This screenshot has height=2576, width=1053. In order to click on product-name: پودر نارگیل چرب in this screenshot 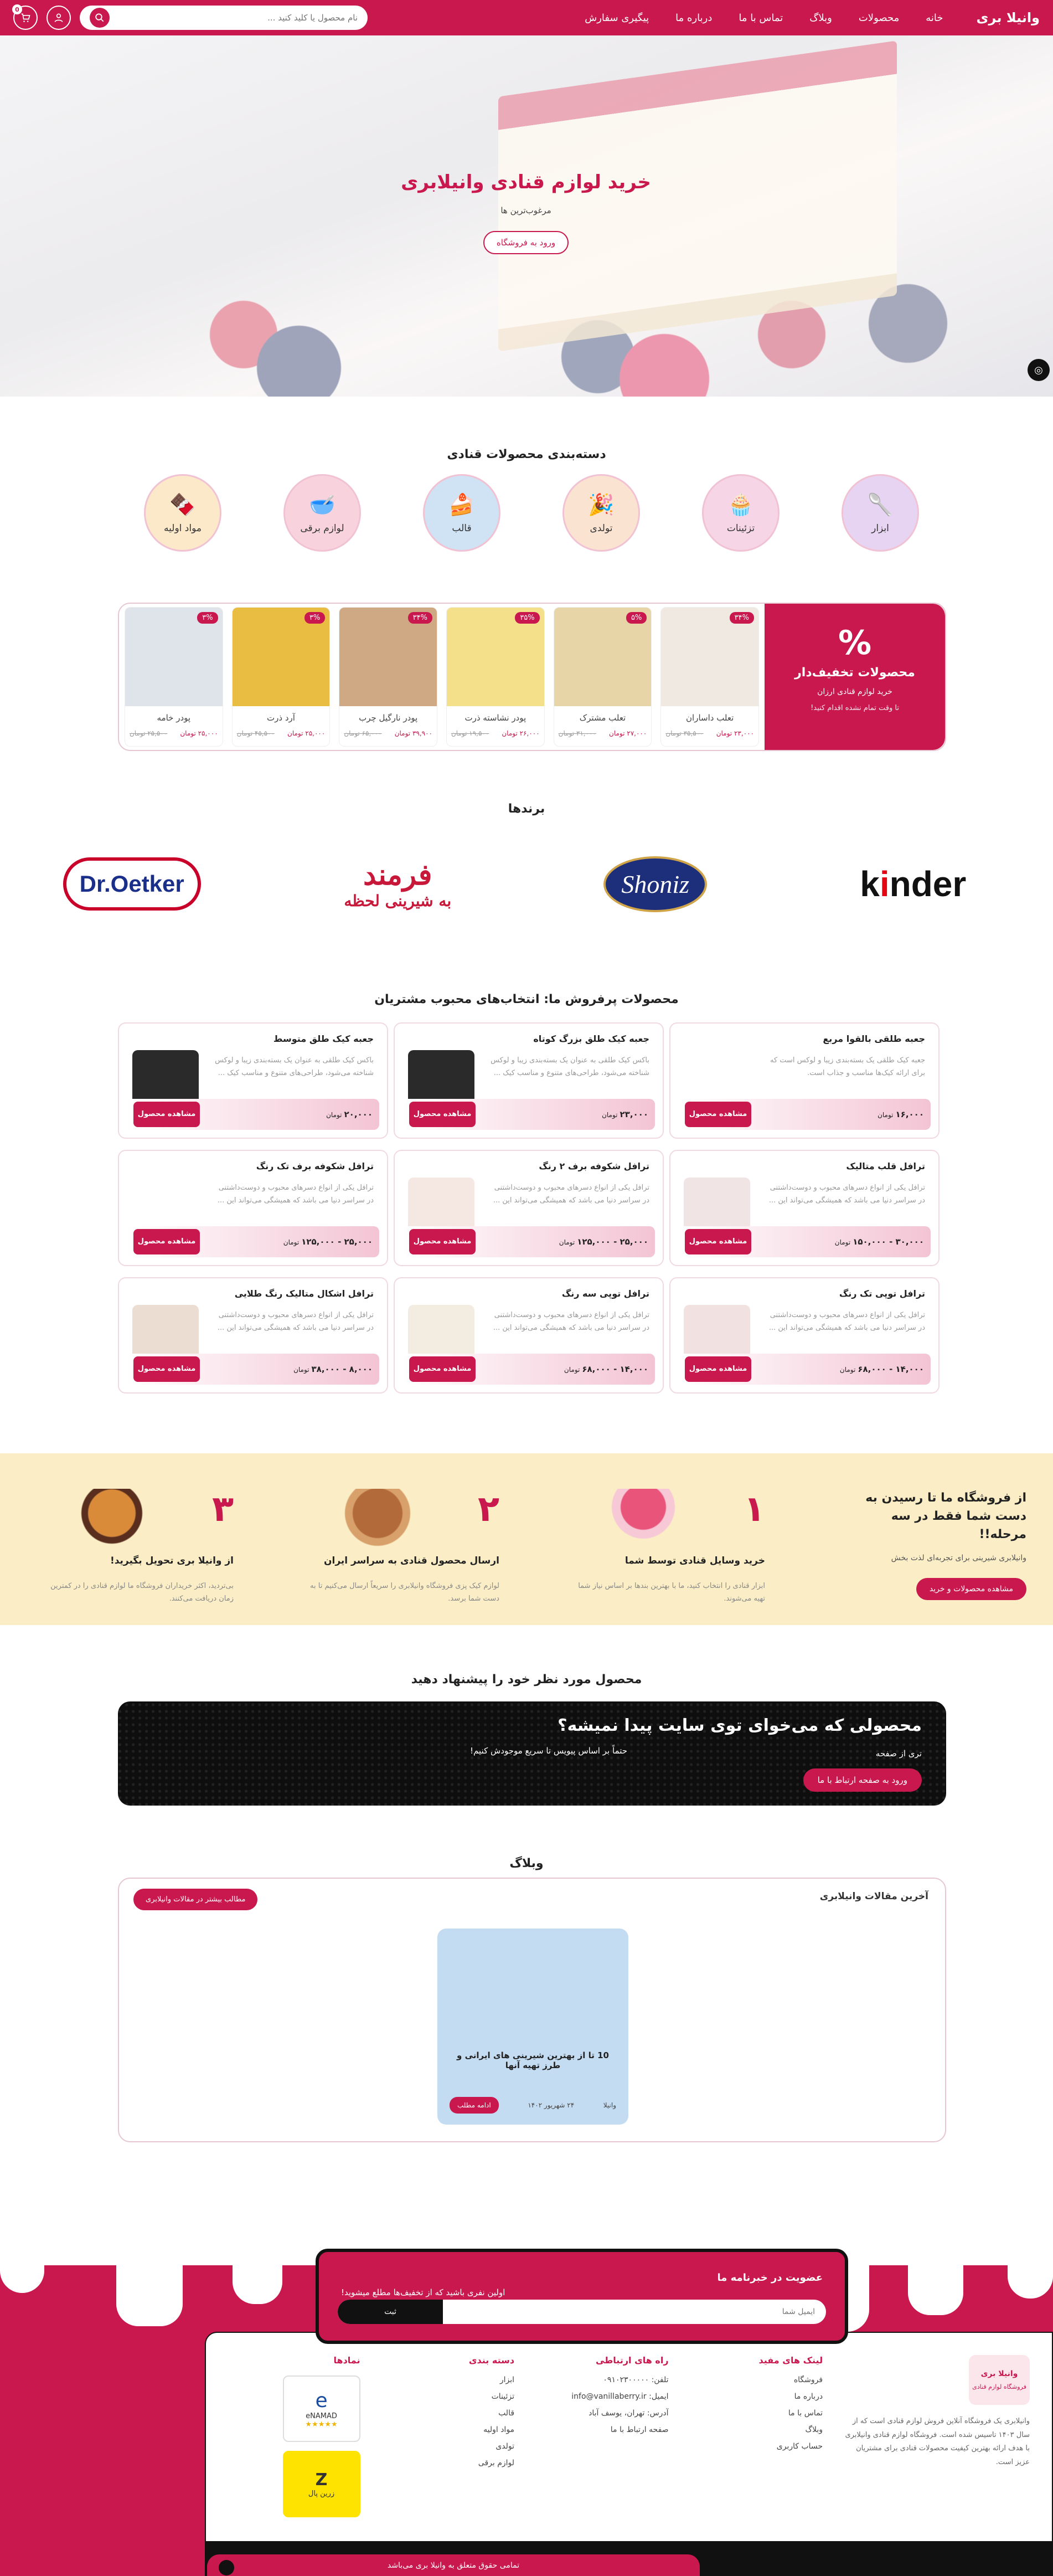, I will do `click(388, 718)`.